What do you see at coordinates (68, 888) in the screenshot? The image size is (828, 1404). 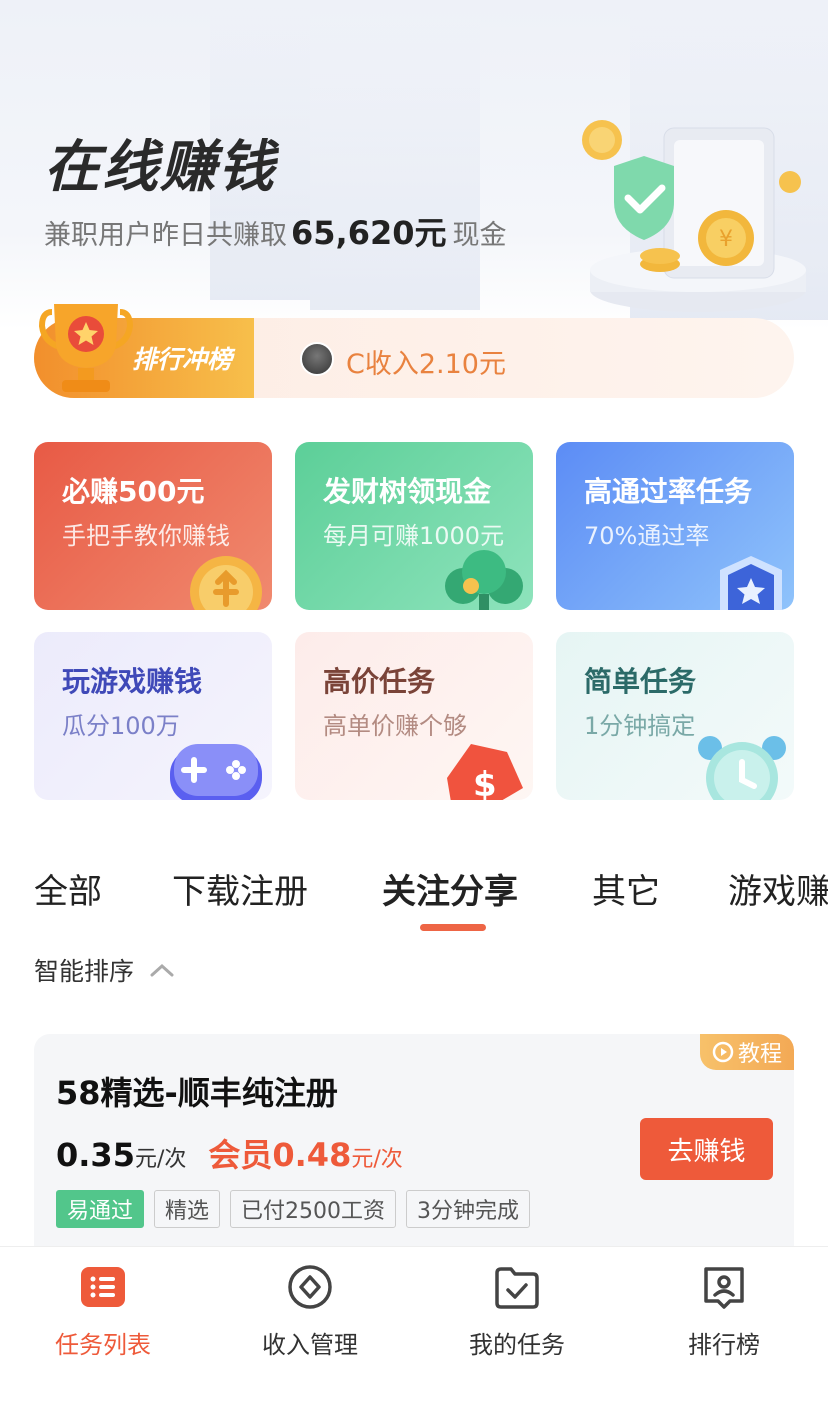 I see `tab-all: 全部` at bounding box center [68, 888].